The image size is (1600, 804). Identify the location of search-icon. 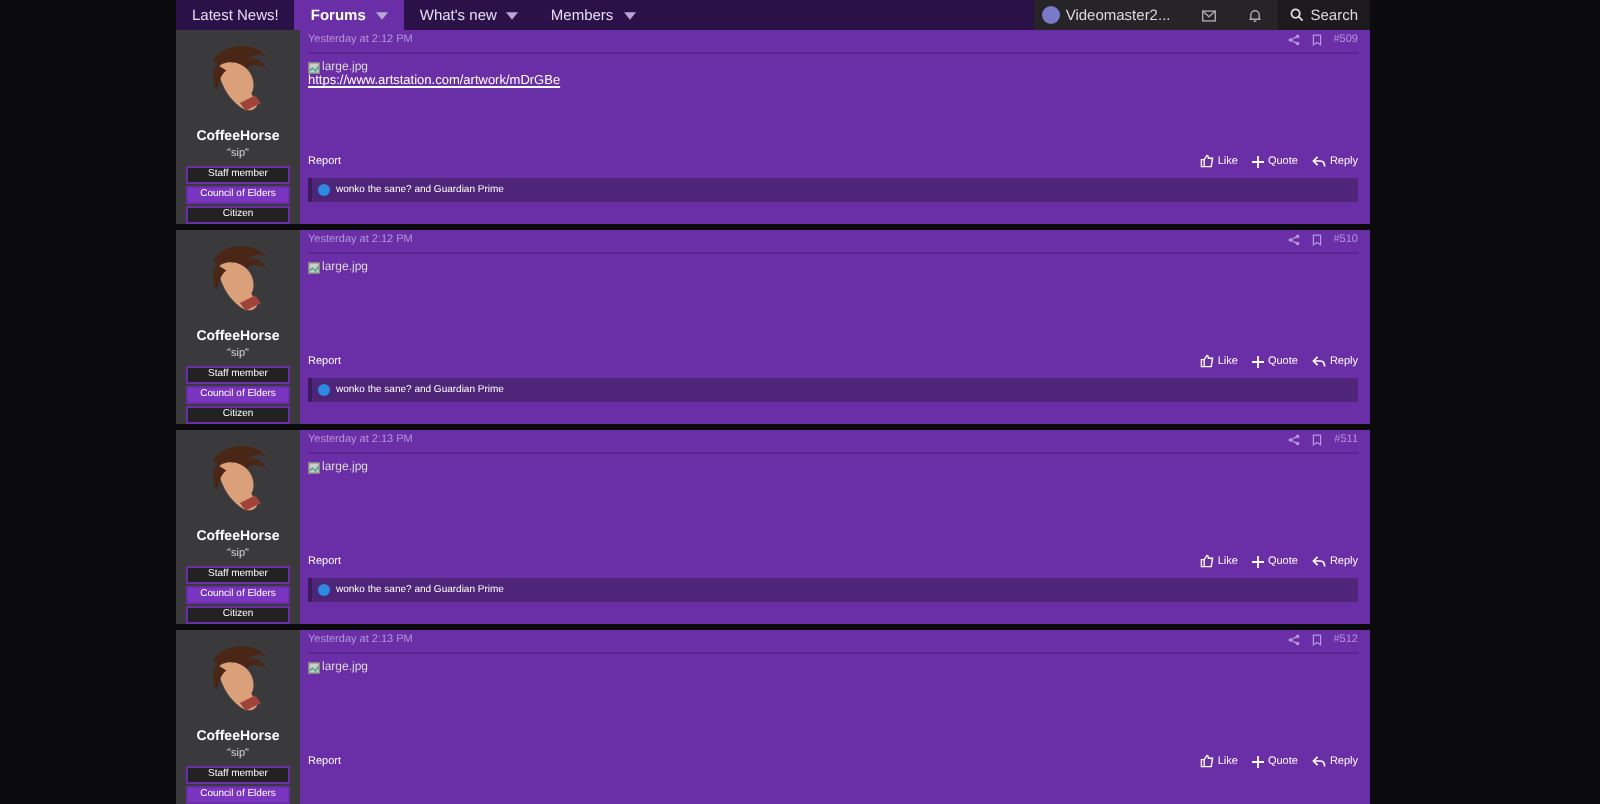
(1297, 15).